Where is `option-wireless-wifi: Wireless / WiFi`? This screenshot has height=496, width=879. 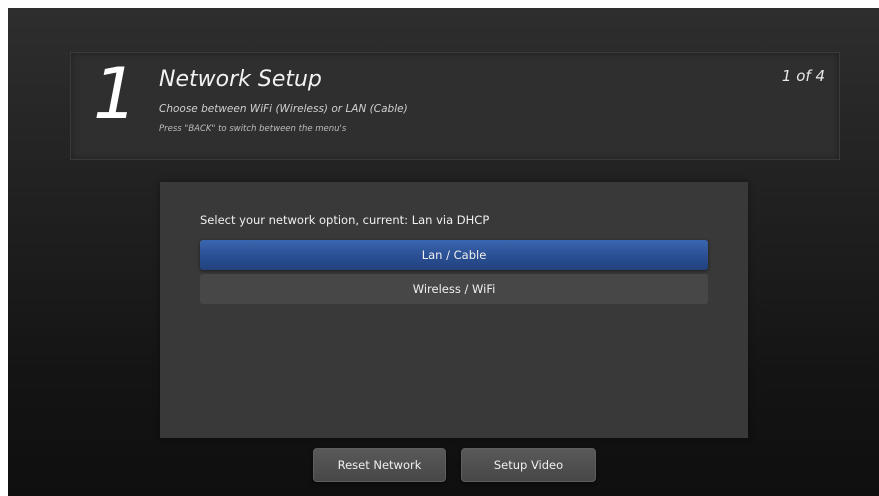
option-wireless-wifi: Wireless / WiFi is located at coordinates (454, 289).